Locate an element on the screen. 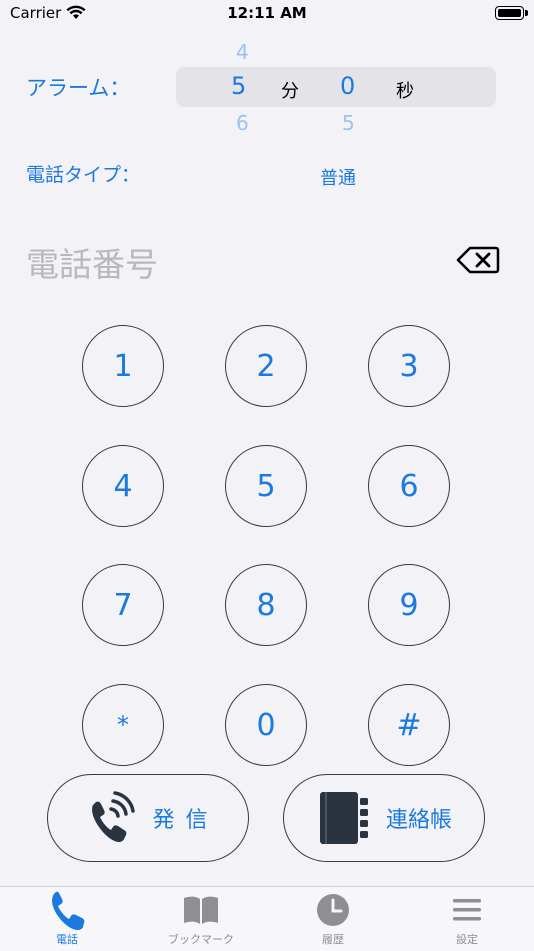 The image size is (534, 951). call-button-label: 発 信 is located at coordinates (181, 820).